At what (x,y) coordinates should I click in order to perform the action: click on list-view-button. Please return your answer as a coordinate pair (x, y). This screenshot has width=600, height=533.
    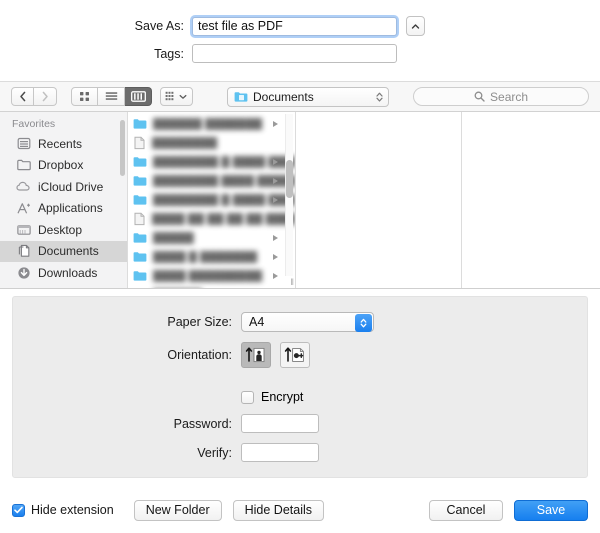
    Looking at the image, I should click on (111, 96).